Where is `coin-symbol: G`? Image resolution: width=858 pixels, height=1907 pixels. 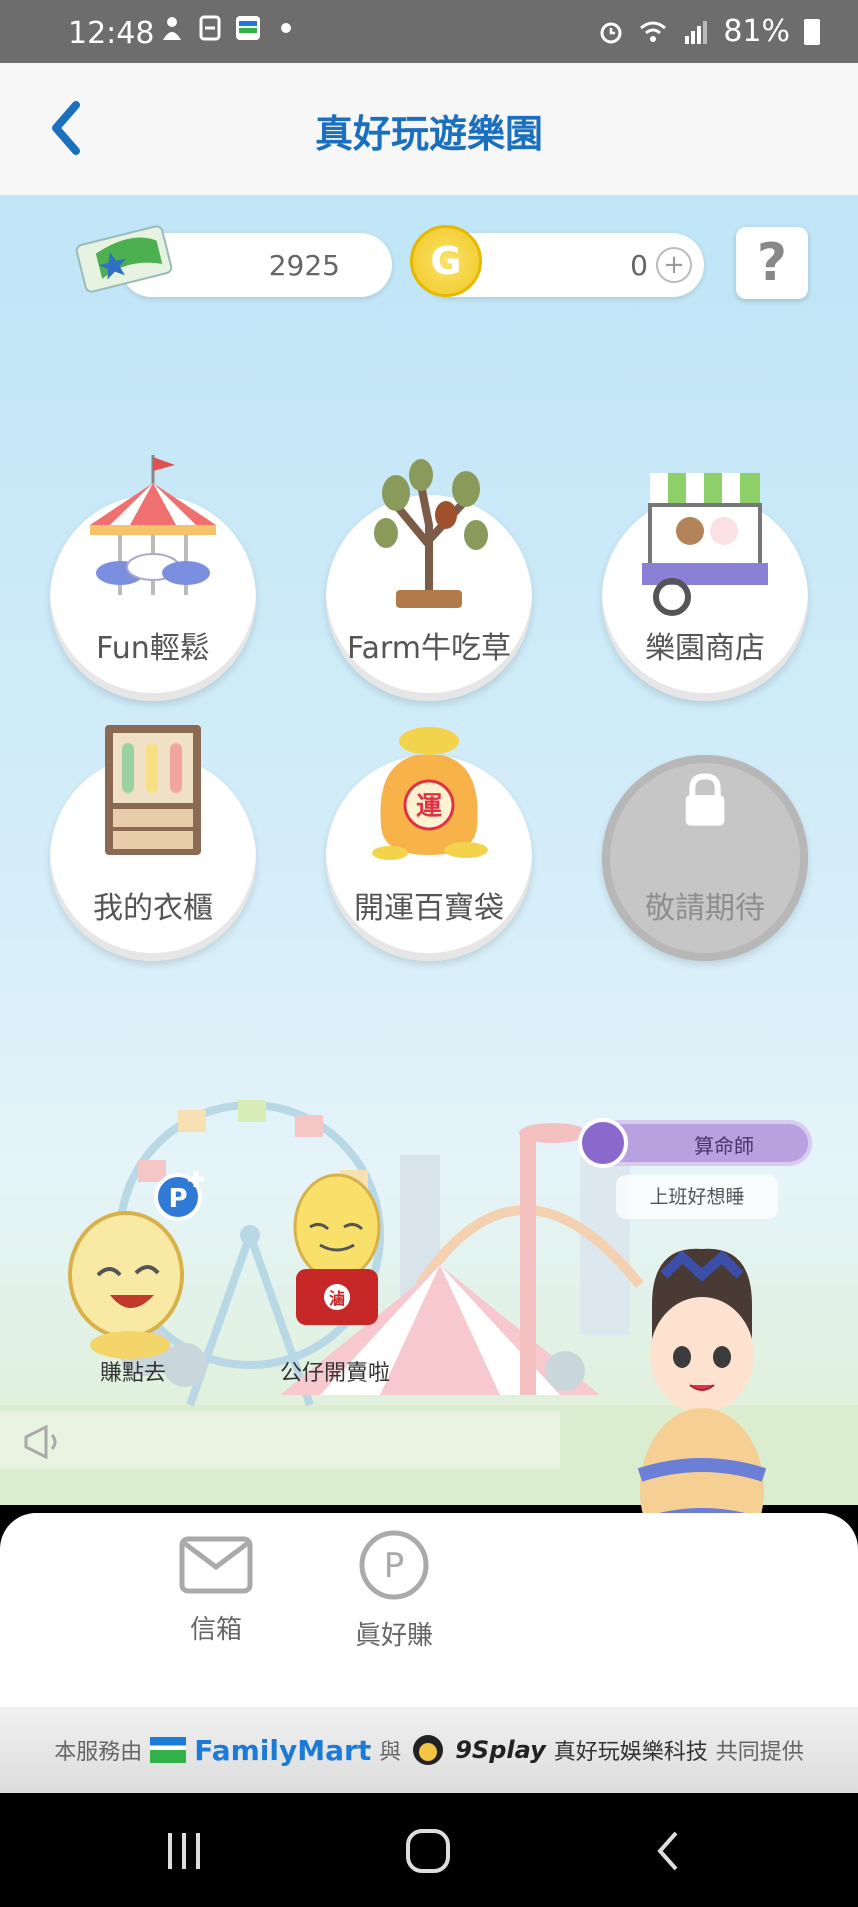
coin-symbol: G is located at coordinates (446, 261).